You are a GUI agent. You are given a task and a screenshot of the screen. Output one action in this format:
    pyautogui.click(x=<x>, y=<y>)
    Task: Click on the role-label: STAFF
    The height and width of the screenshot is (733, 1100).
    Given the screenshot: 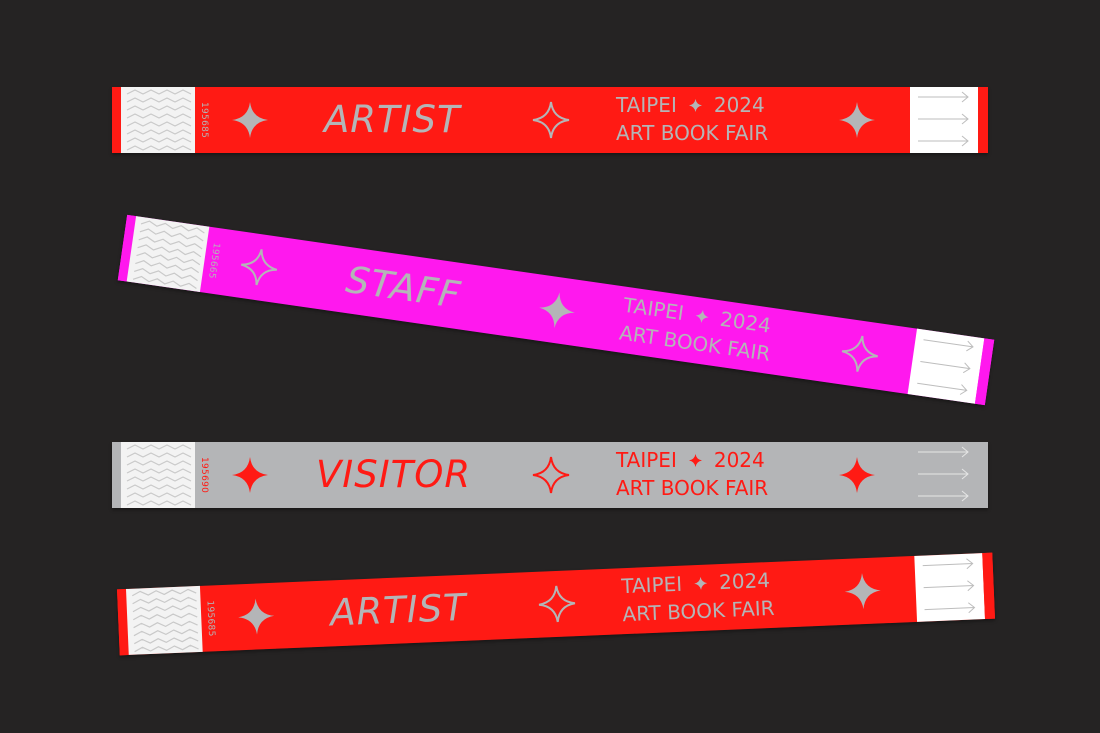 What is the action you would take?
    pyautogui.click(x=403, y=287)
    